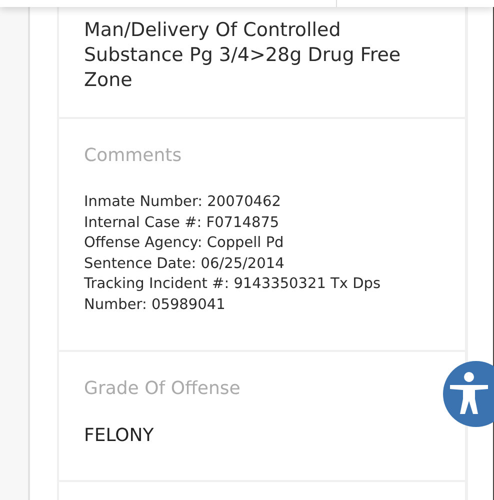 Image resolution: width=494 pixels, height=500 pixels. What do you see at coordinates (233, 284) in the screenshot?
I see `comment-line: Tracking Incident #: 9143350321 Tx Dps` at bounding box center [233, 284].